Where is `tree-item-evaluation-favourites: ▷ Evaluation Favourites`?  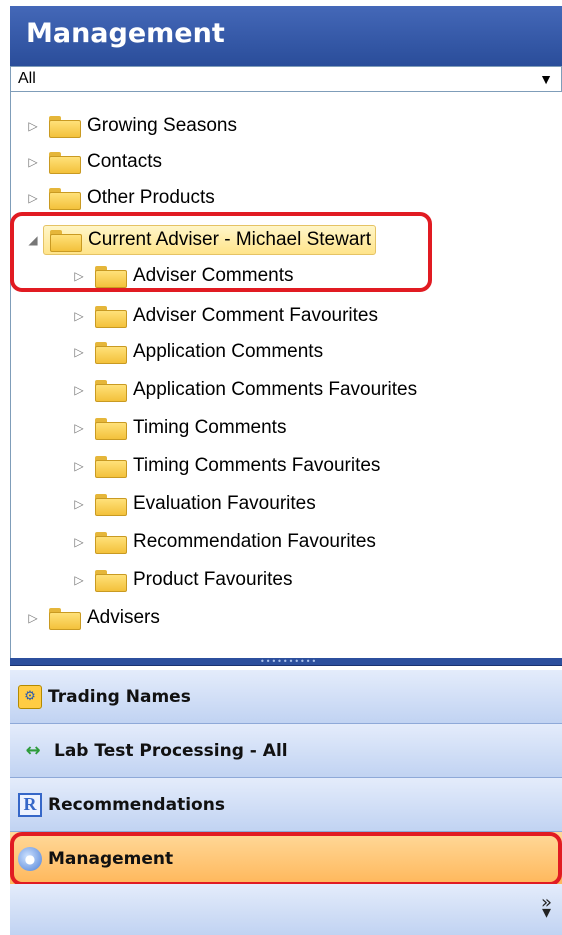
tree-item-evaluation-favourites: ▷ Evaluation Favourites is located at coordinates (192, 504).